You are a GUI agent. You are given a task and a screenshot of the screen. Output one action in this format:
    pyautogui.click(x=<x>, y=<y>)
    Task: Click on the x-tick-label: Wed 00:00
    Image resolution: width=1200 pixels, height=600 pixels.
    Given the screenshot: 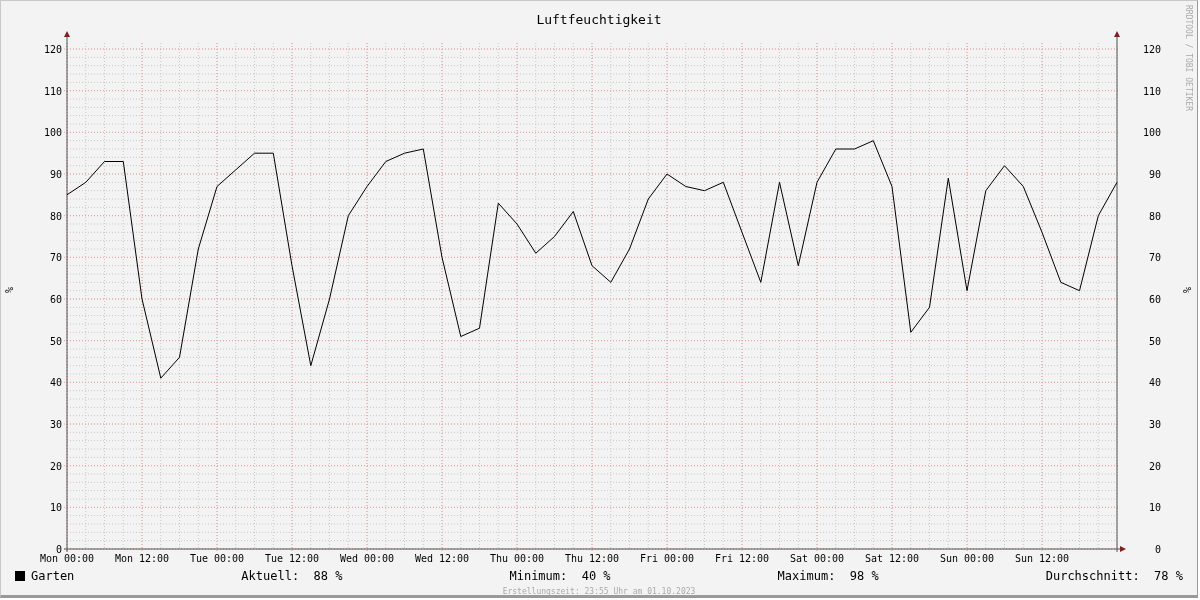 What is the action you would take?
    pyautogui.click(x=367, y=558)
    